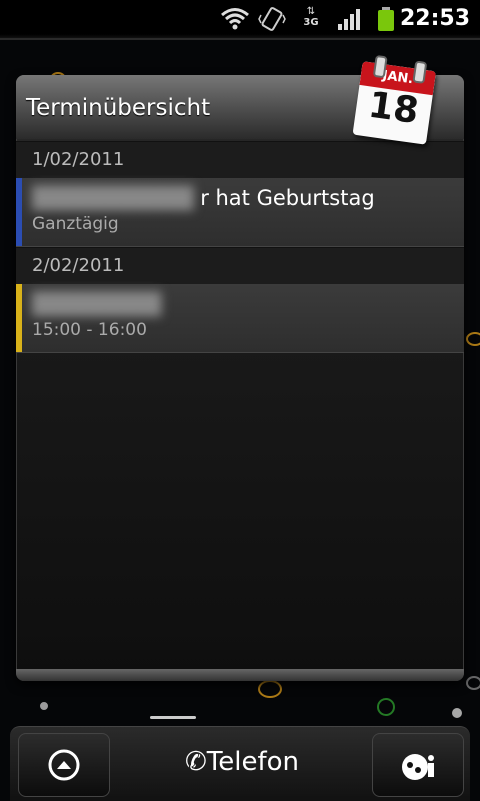 The width and height of the screenshot is (480, 801). What do you see at coordinates (386, 19) in the screenshot?
I see `battery-icon` at bounding box center [386, 19].